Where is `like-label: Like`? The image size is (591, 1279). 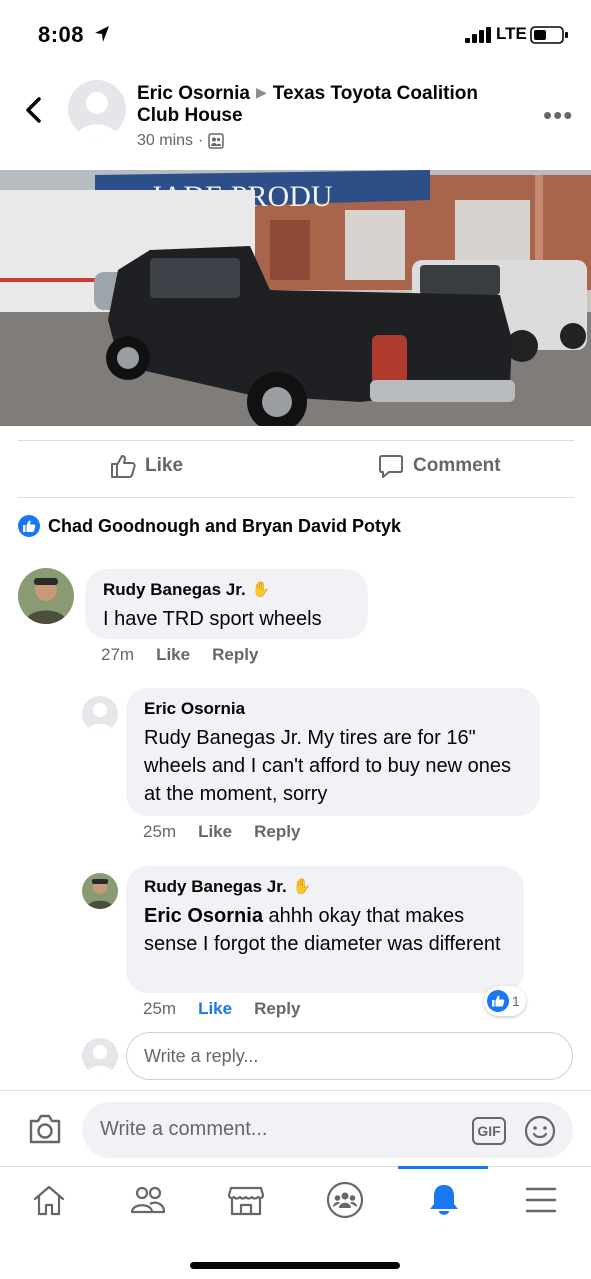 like-label: Like is located at coordinates (164, 465).